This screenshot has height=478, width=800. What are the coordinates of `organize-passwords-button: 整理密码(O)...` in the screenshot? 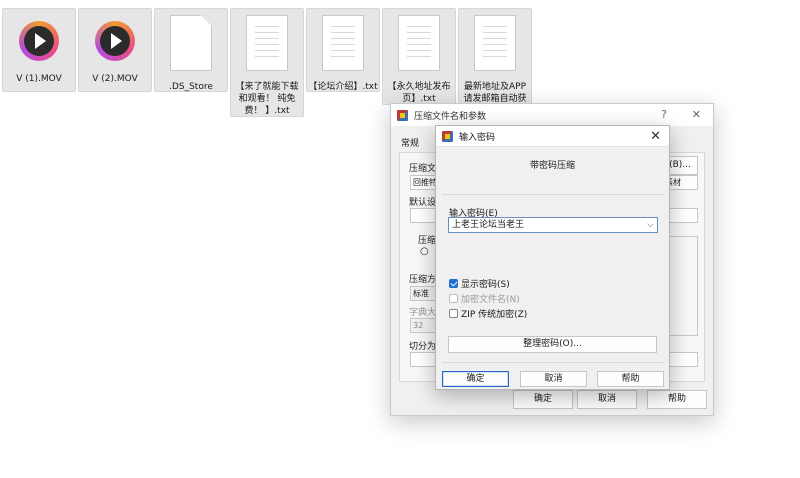 It's located at (552, 344).